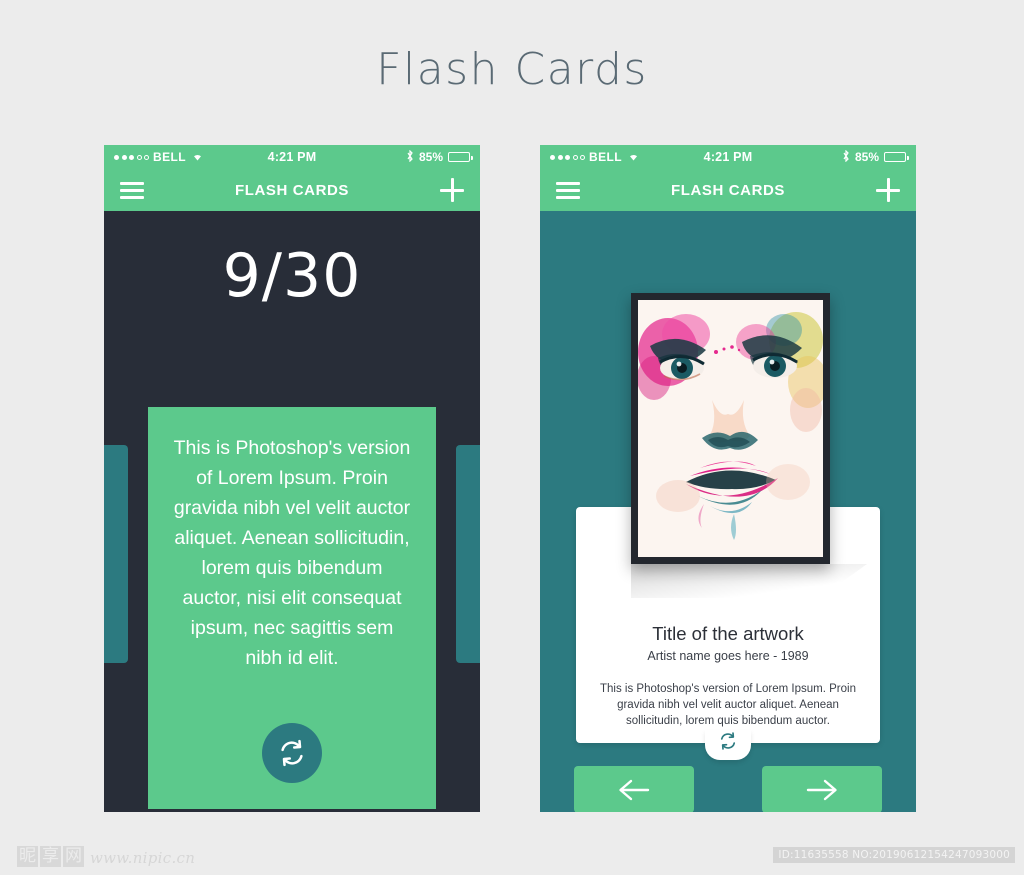  I want to click on site-watermark: 昵 享 网 www.nipic.cn, so click(106, 856).